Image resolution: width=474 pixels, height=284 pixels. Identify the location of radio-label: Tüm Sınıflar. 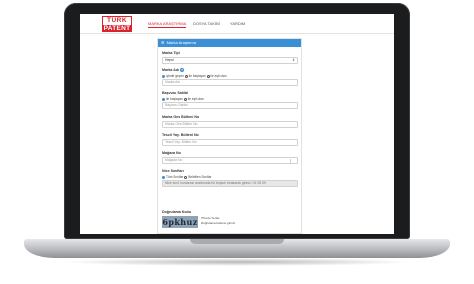
(175, 177).